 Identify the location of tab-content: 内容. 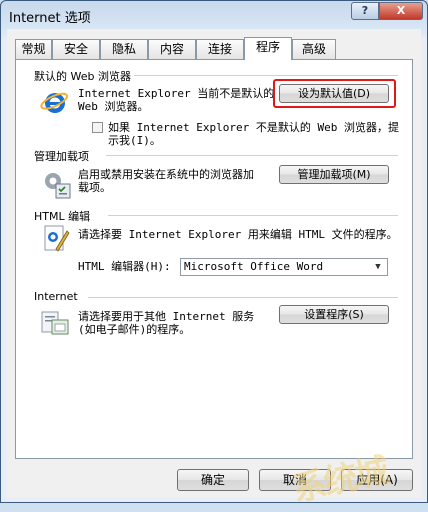
(172, 49).